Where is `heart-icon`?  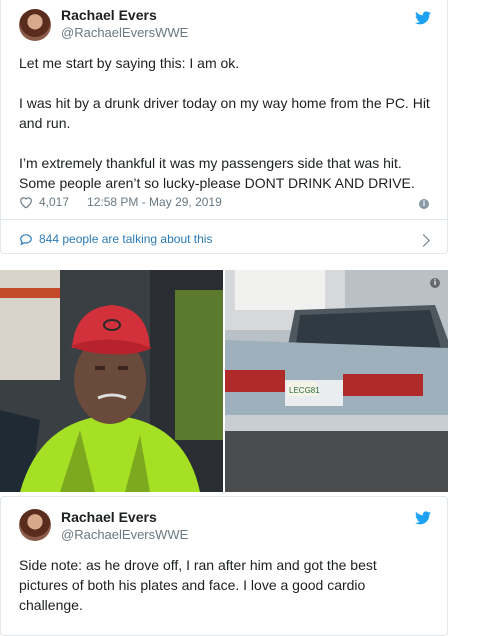 heart-icon is located at coordinates (26, 202).